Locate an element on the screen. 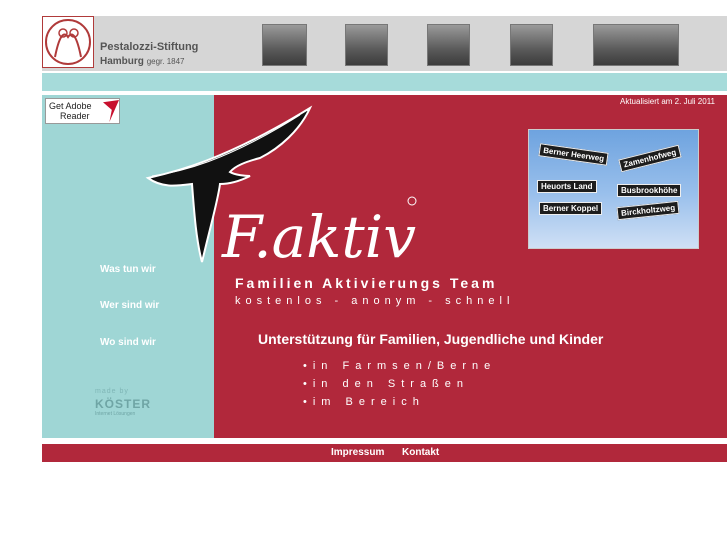  bullet-bereich: im Bereich is located at coordinates (364, 402).